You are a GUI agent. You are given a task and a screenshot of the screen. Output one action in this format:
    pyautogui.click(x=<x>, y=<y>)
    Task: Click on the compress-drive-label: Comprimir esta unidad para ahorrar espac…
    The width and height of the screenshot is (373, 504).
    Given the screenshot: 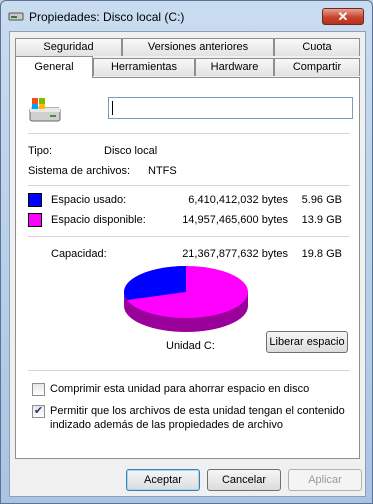 What is the action you would take?
    pyautogui.click(x=180, y=389)
    